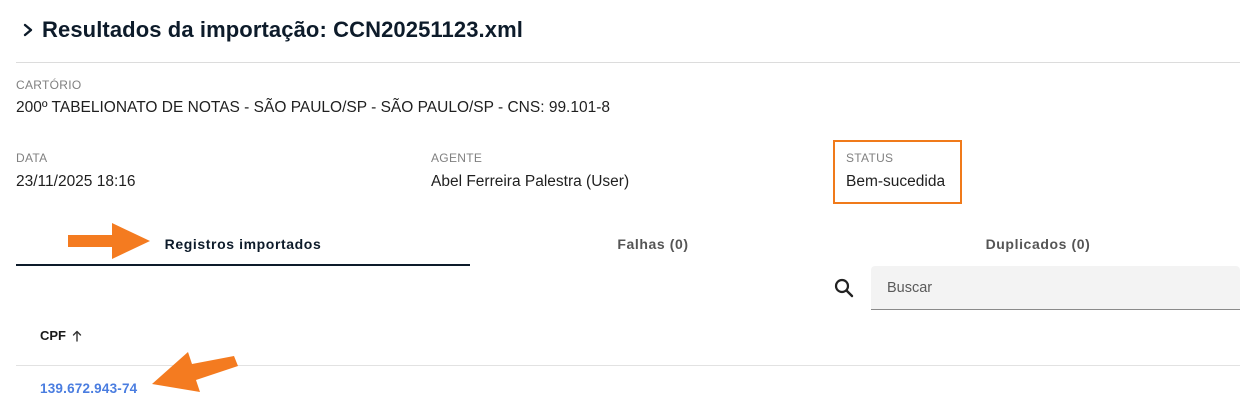  Describe the element at coordinates (844, 288) in the screenshot. I see `search-icon` at that location.